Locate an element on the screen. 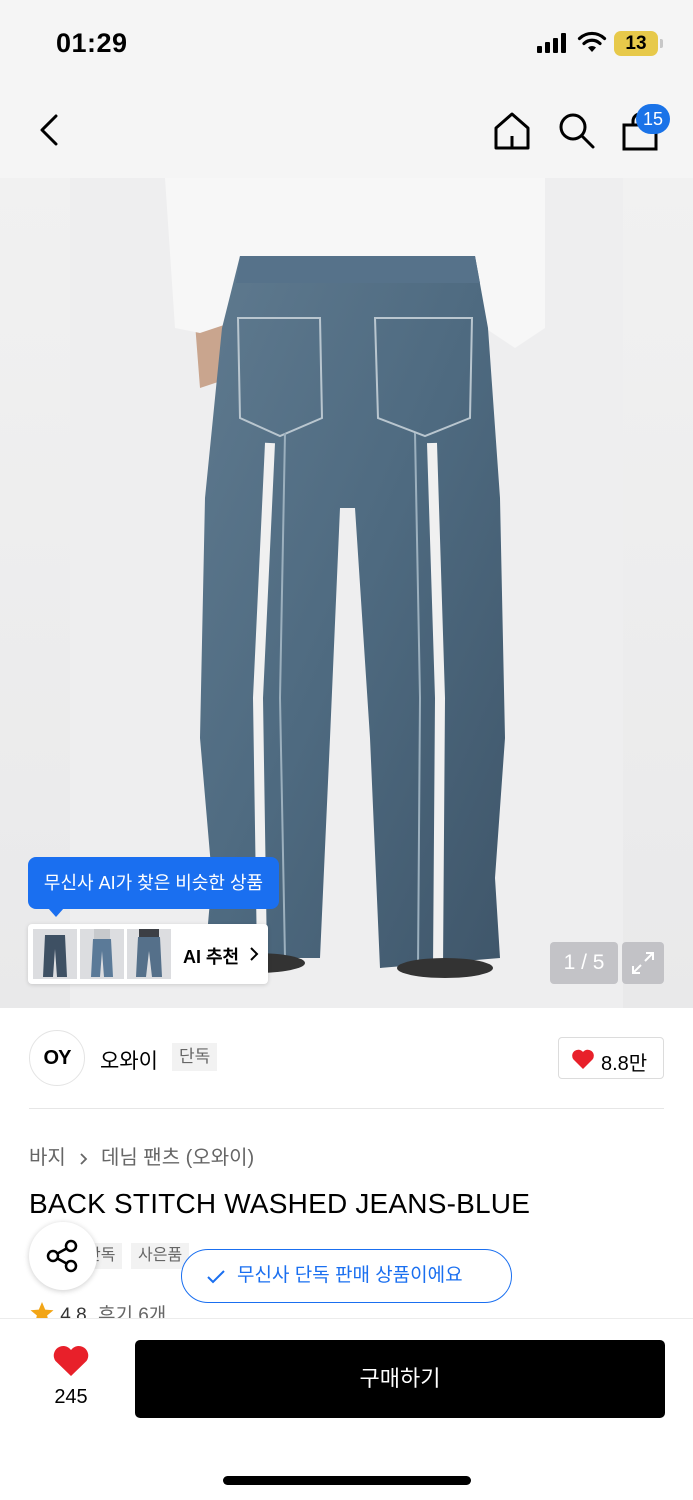 This screenshot has height=1500, width=693. share-button is located at coordinates (63, 1256).